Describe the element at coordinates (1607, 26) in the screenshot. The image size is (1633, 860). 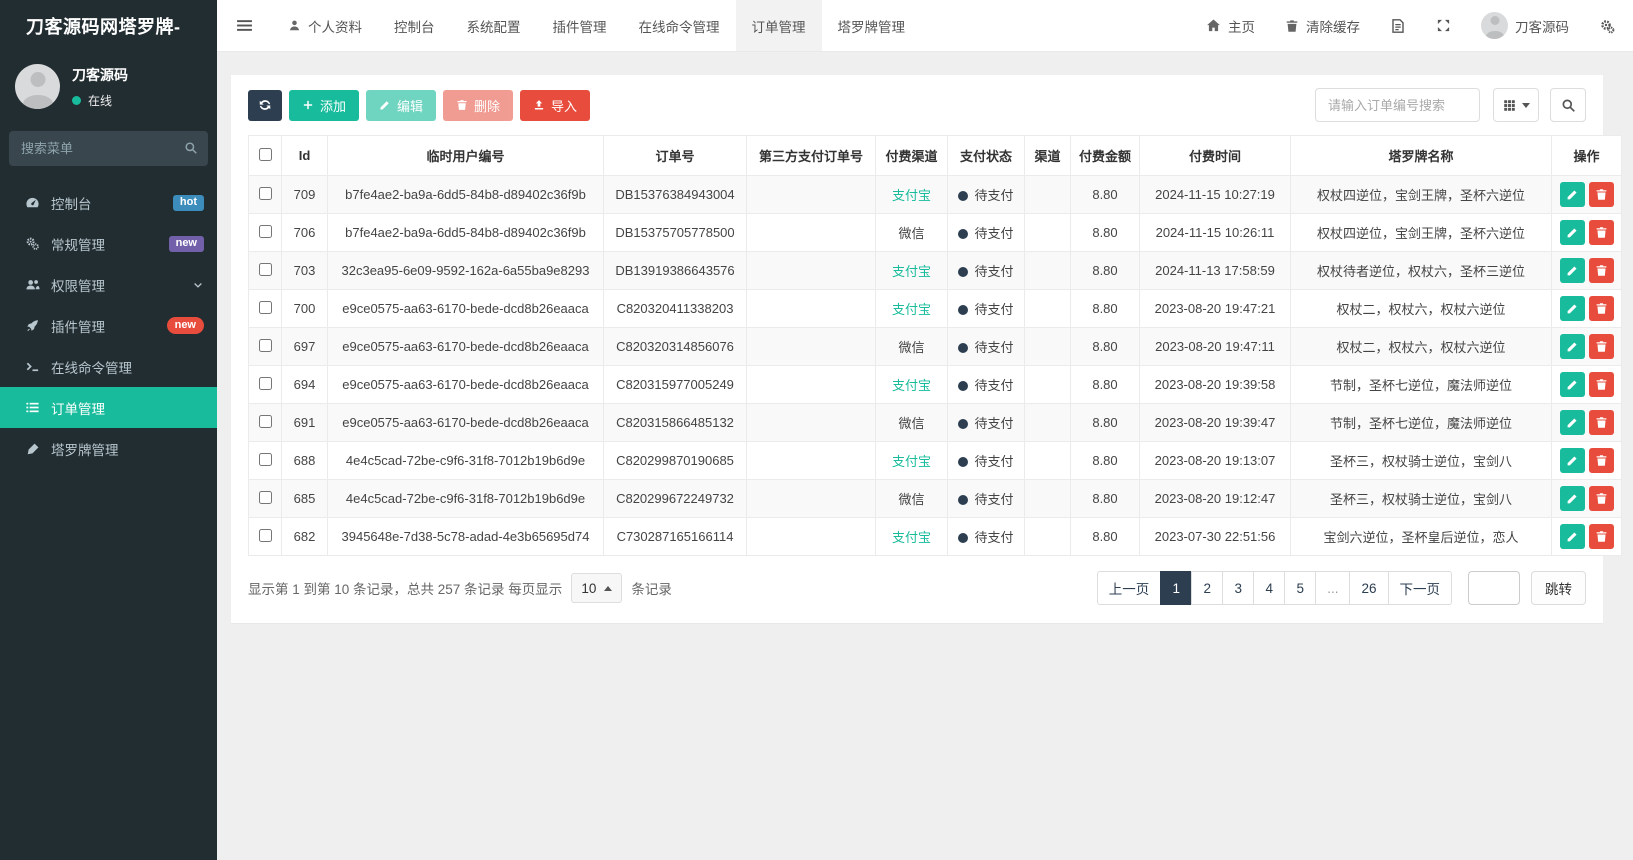
I see `settings-gear-icon` at that location.